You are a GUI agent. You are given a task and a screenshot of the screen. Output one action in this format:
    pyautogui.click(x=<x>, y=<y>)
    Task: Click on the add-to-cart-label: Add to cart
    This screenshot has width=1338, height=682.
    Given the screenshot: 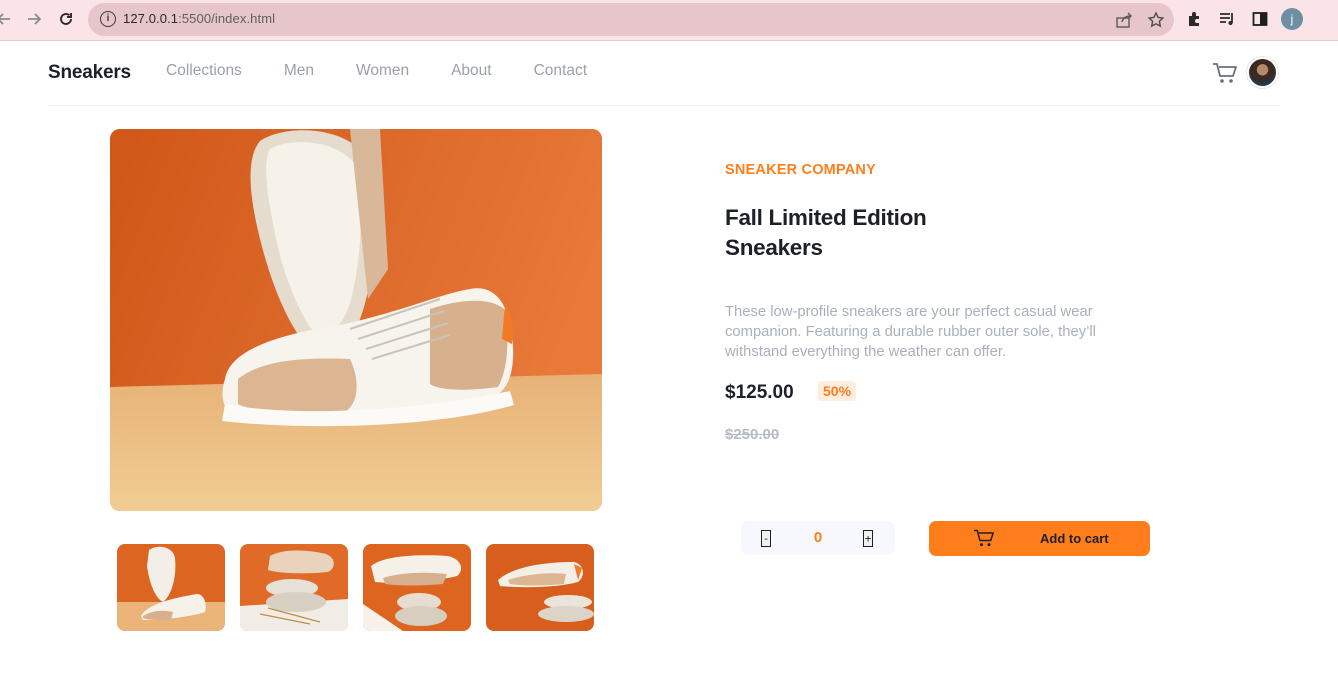 What is the action you would take?
    pyautogui.click(x=1074, y=538)
    